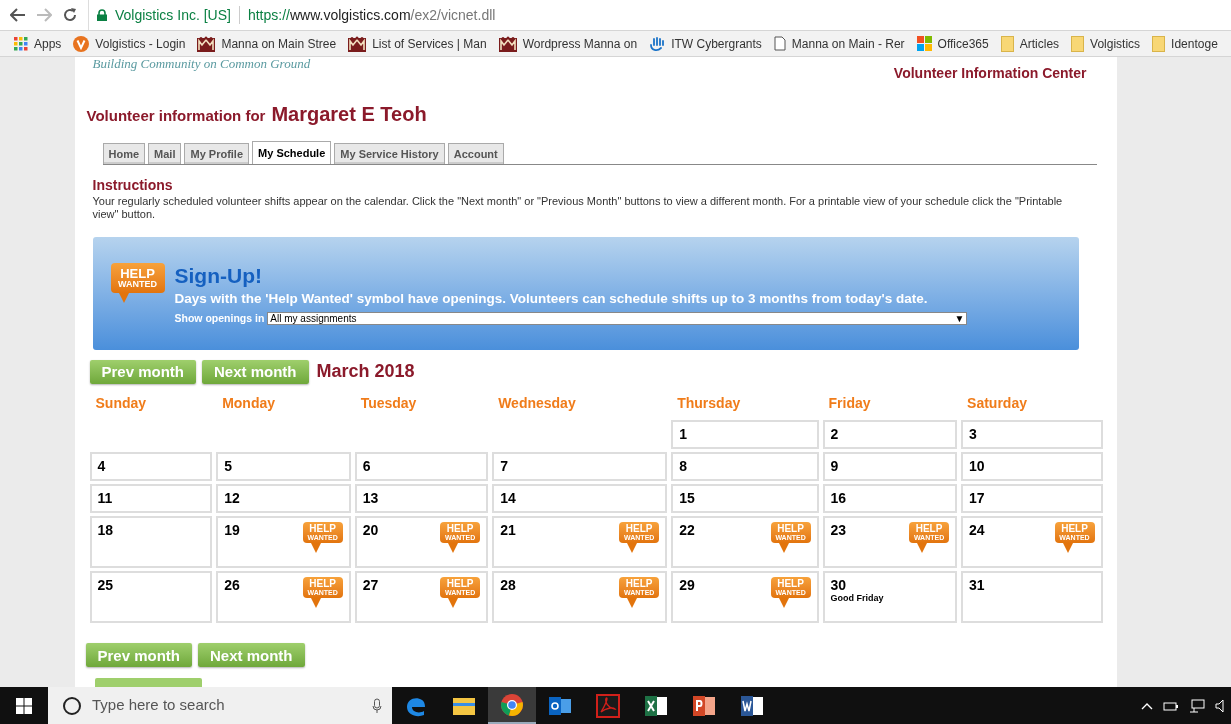 The image size is (1231, 724). I want to click on weekday-header: Thursday, so click(709, 404).